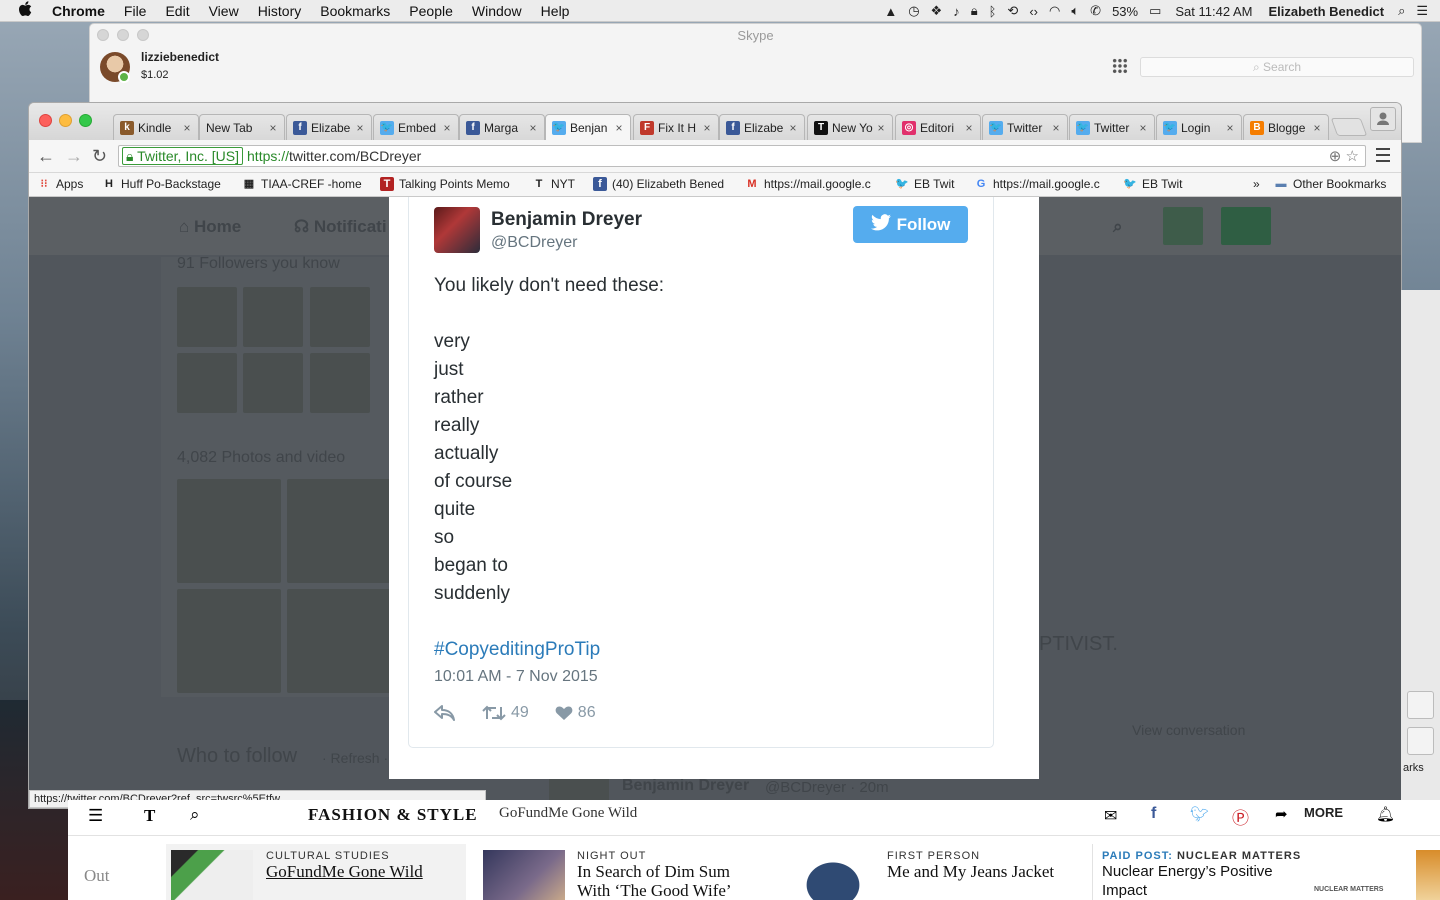  What do you see at coordinates (1286, 127) in the screenshot?
I see `tab-blogge: B Blogge ×` at bounding box center [1286, 127].